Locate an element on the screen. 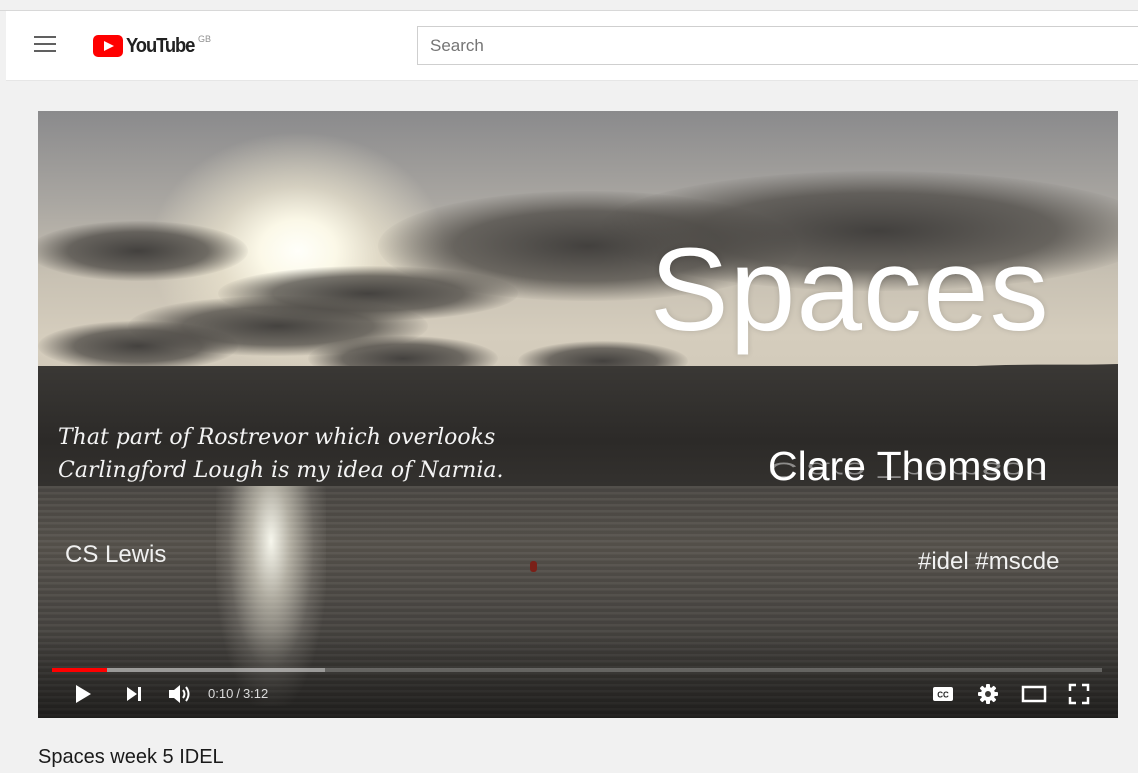 This screenshot has width=1138, height=773. play-icon is located at coordinates (83, 694).